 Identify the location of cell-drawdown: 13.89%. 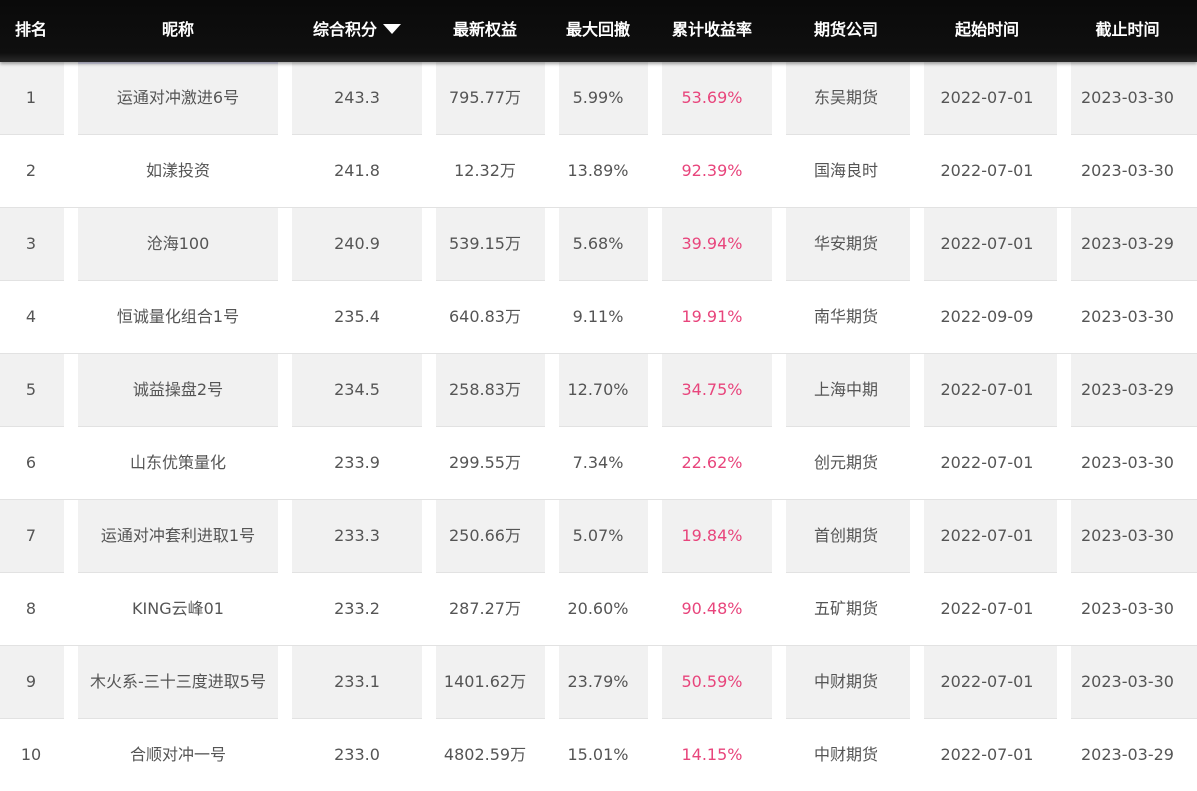
(598, 170).